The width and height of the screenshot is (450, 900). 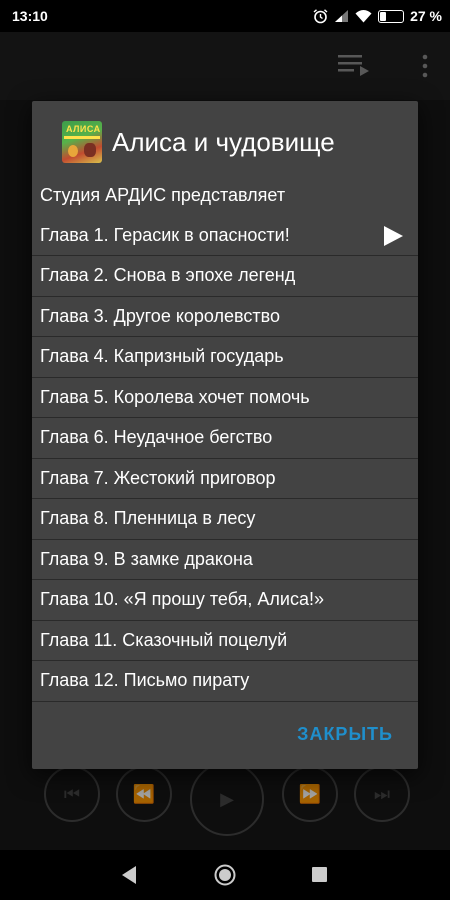 I want to click on chapter-item: Глава 9. В замке дракона, so click(x=225, y=560).